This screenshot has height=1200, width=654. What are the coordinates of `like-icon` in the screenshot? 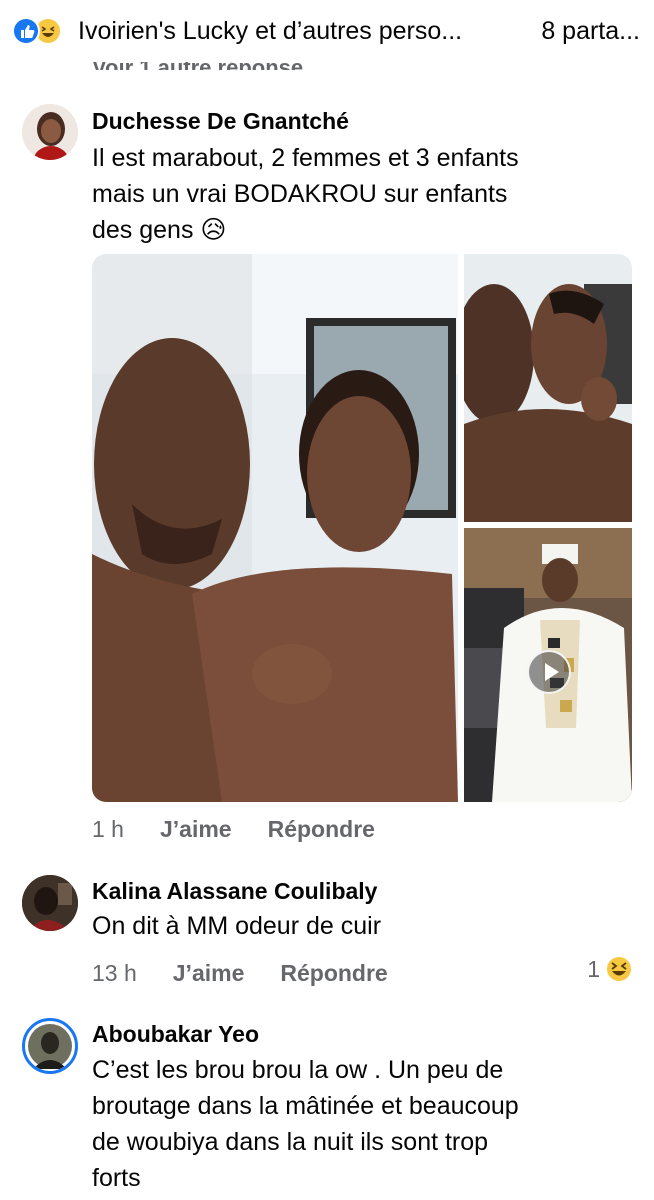 It's located at (26, 31).